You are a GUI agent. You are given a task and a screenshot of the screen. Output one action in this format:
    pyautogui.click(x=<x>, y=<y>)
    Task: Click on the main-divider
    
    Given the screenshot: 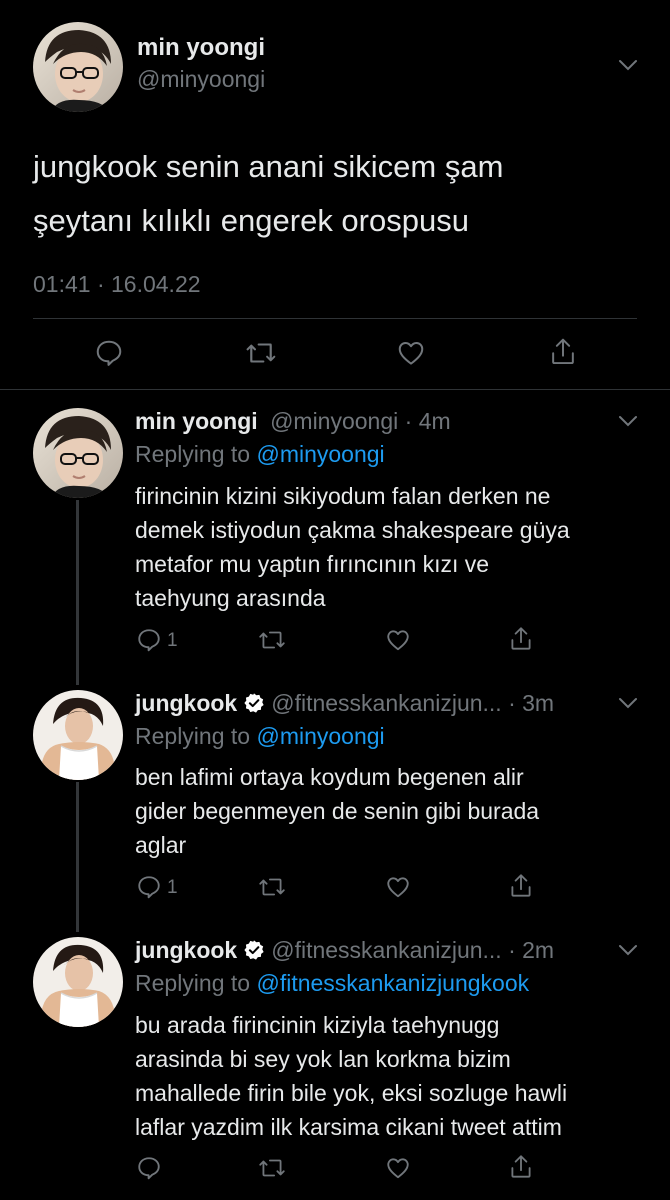 What is the action you would take?
    pyautogui.click(x=335, y=318)
    